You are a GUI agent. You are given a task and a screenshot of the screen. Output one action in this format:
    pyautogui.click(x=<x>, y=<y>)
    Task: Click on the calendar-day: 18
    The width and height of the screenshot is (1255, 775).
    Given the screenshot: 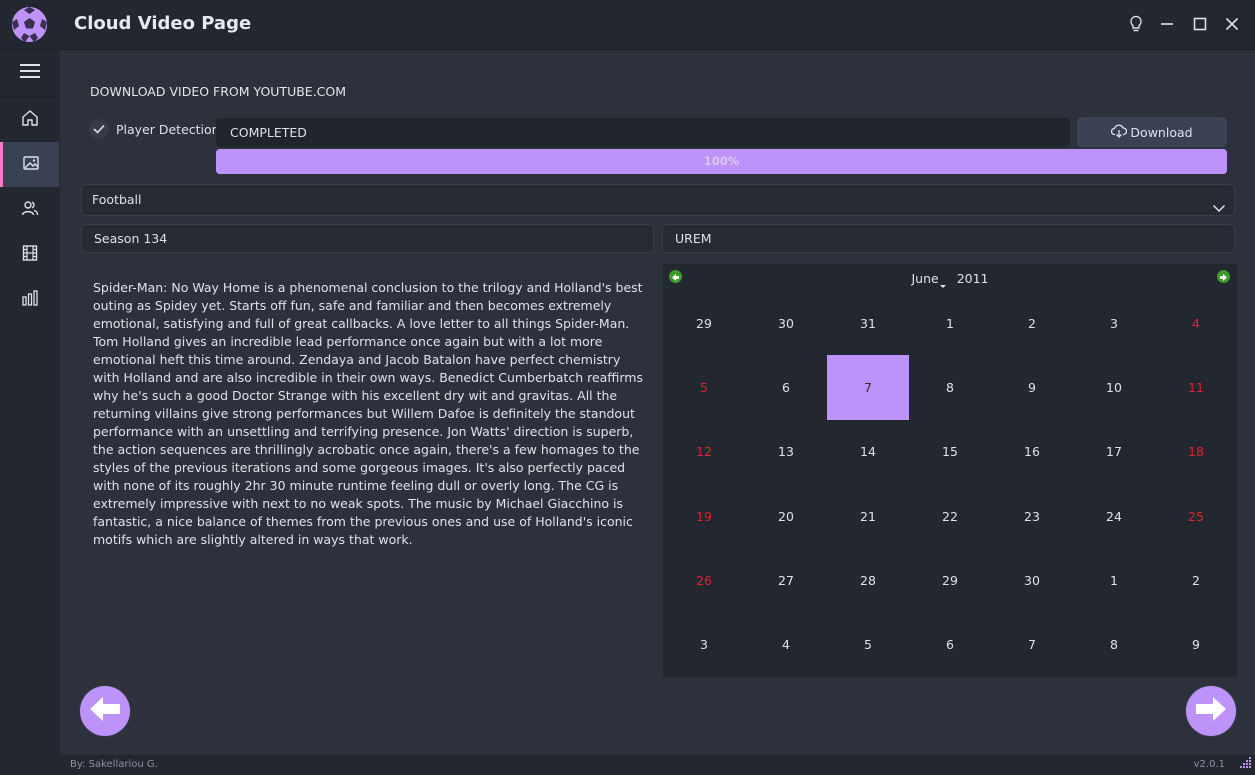 What is the action you would take?
    pyautogui.click(x=1196, y=452)
    